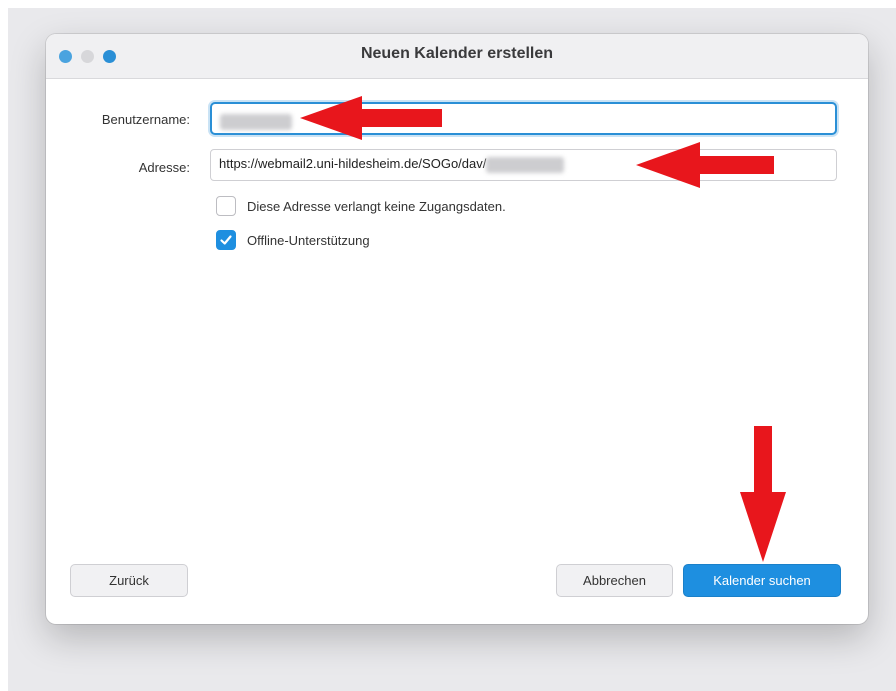  Describe the element at coordinates (762, 580) in the screenshot. I see `find-calendar-button: Kalender suchen` at that location.